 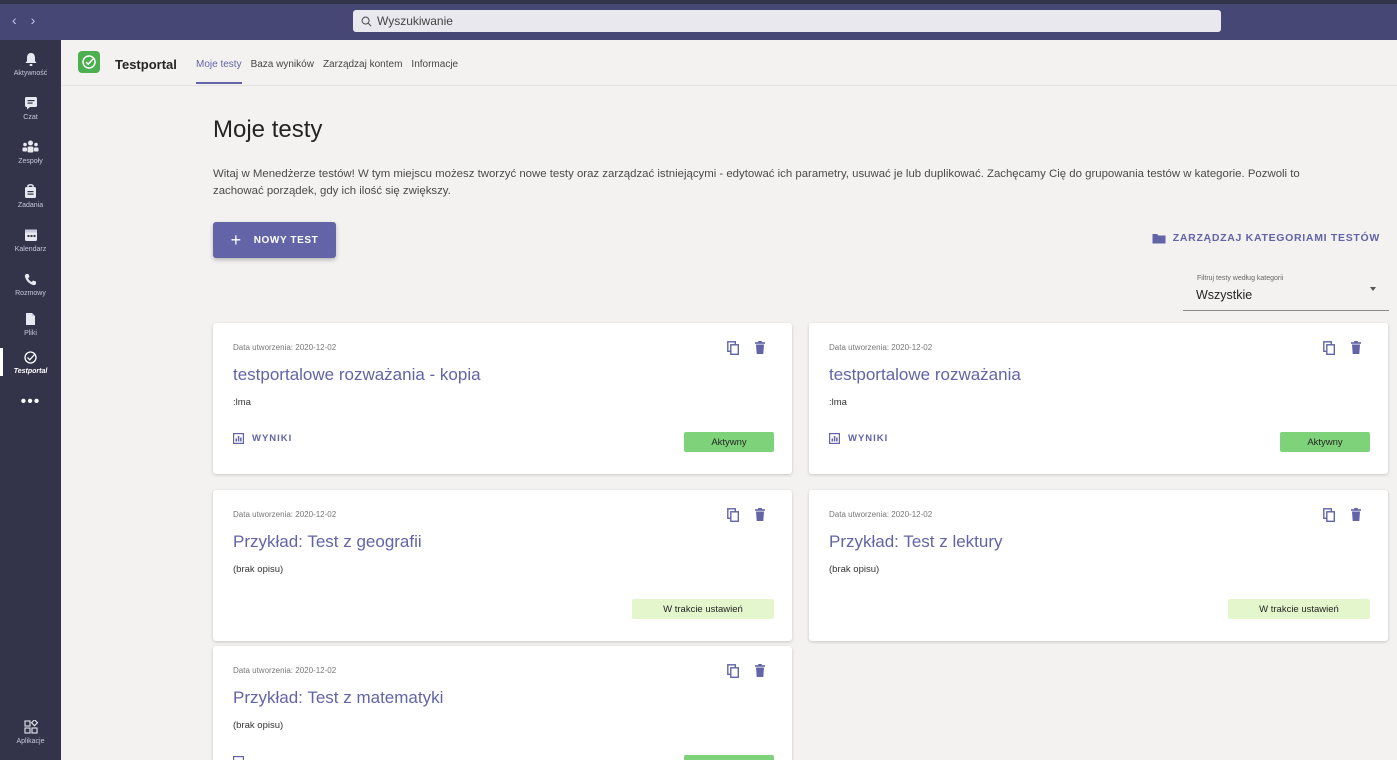 I want to click on testportal-icon, so click(x=30, y=357).